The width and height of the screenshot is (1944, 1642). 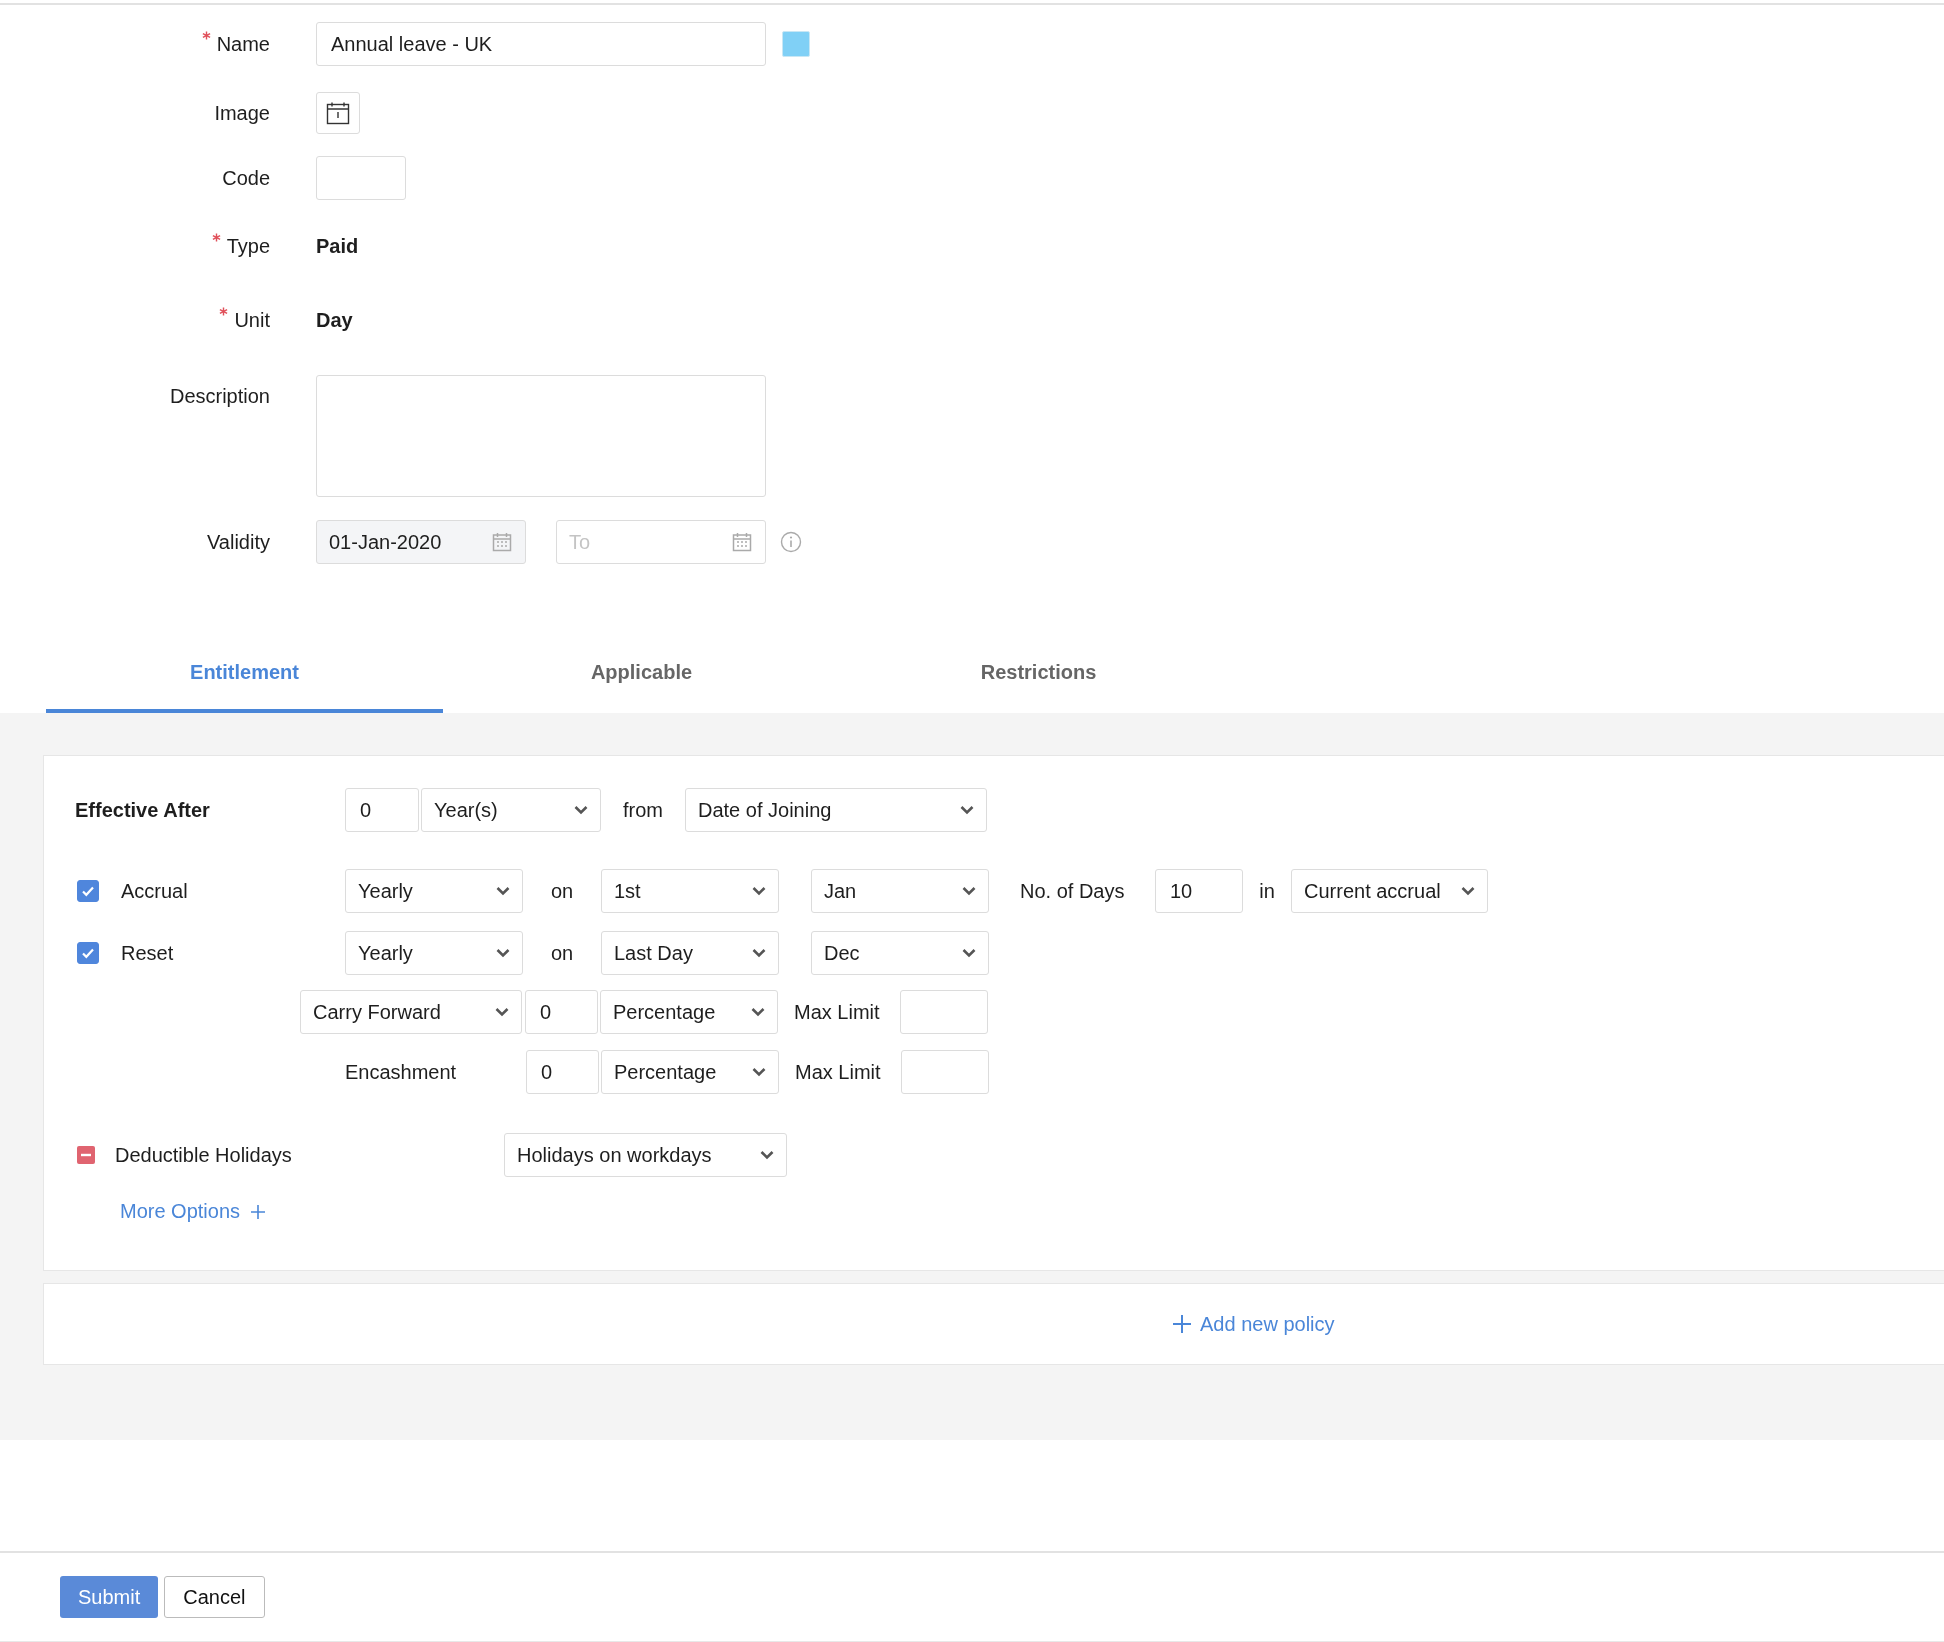 What do you see at coordinates (541, 436) in the screenshot?
I see `description-input` at bounding box center [541, 436].